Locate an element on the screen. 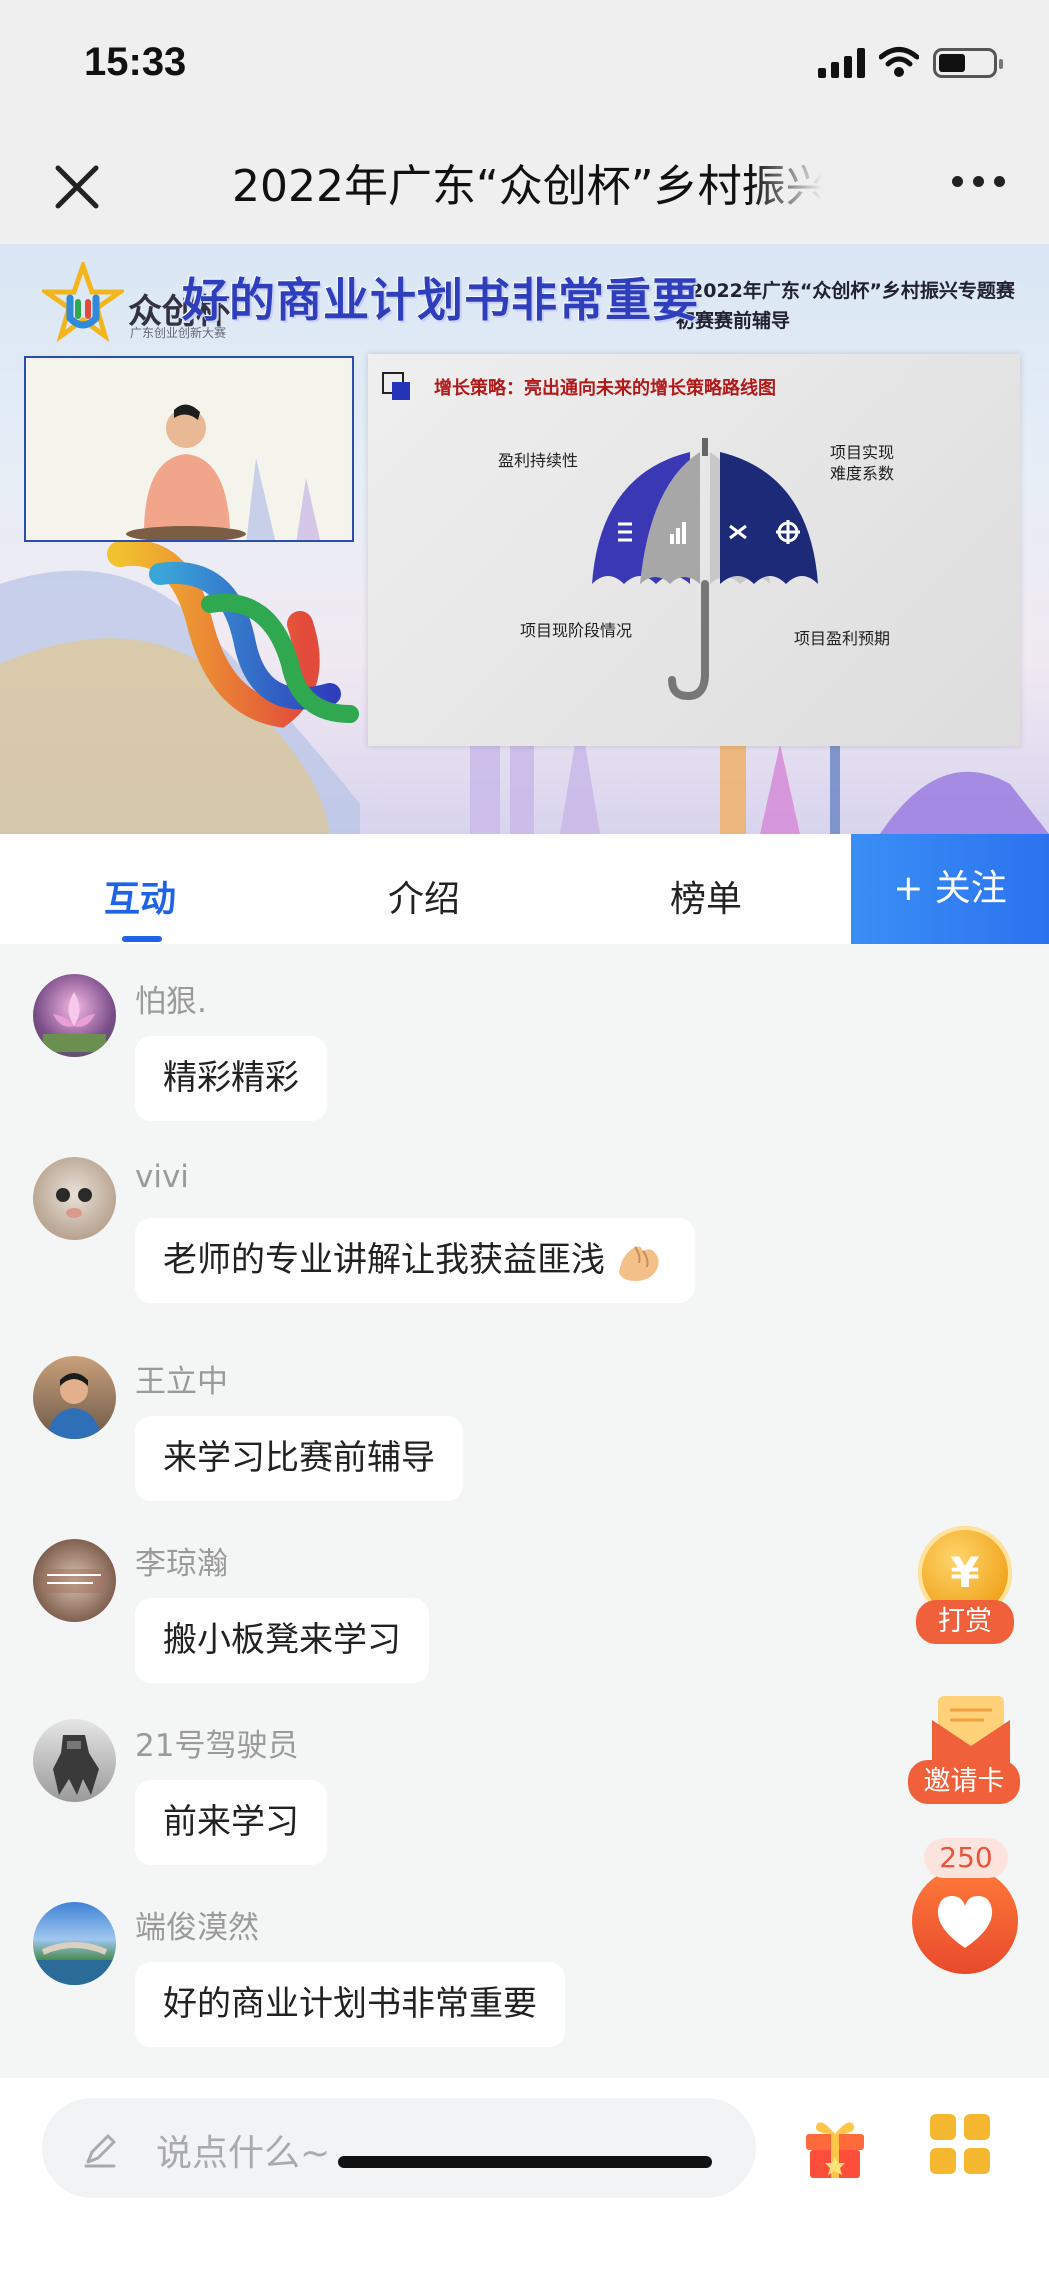  chat-bubble: 前来学习 is located at coordinates (231, 1822).